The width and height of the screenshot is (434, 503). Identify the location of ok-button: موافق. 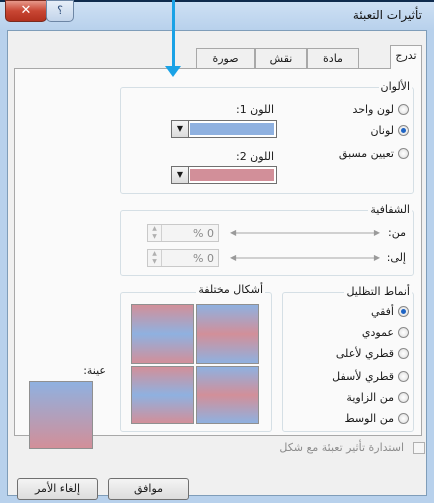
(148, 489).